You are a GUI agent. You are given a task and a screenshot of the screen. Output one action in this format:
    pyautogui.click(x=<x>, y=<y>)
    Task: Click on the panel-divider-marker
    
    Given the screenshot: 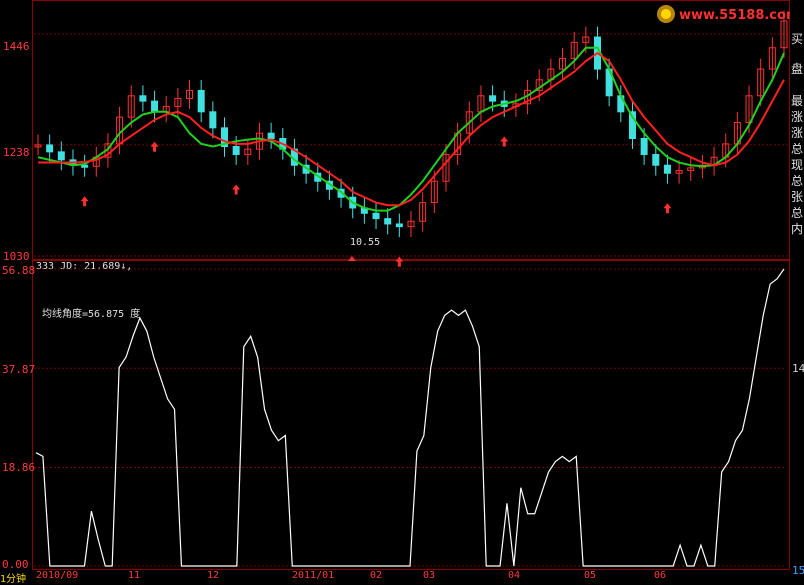 What is the action you would take?
    pyautogui.click(x=352, y=258)
    